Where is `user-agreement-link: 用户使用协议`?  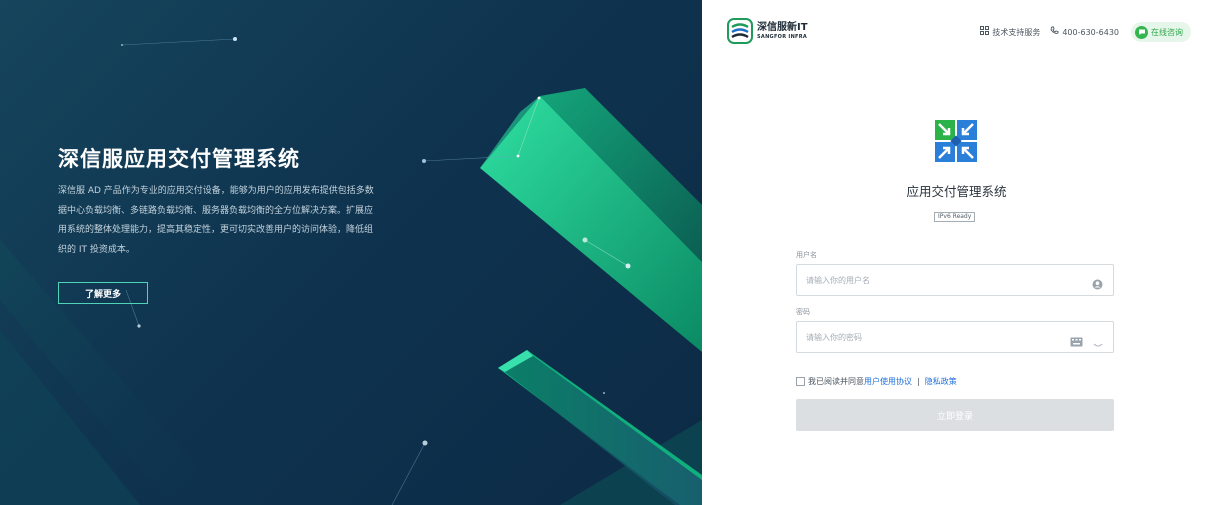
user-agreement-link: 用户使用协议 is located at coordinates (888, 381).